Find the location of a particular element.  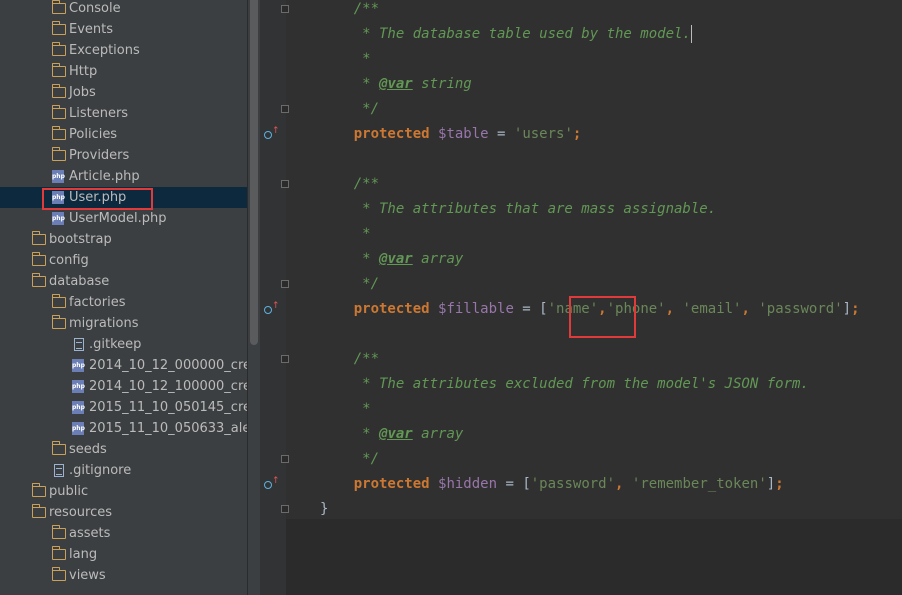

code-token: 'email' is located at coordinates (712, 309).